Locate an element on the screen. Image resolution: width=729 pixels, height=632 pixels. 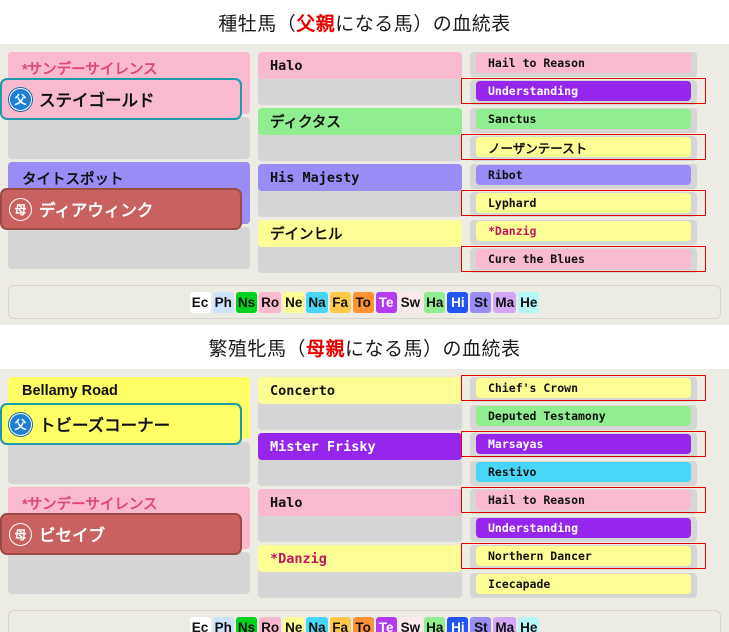
generation-3-cell: Ribot is located at coordinates (583, 176).